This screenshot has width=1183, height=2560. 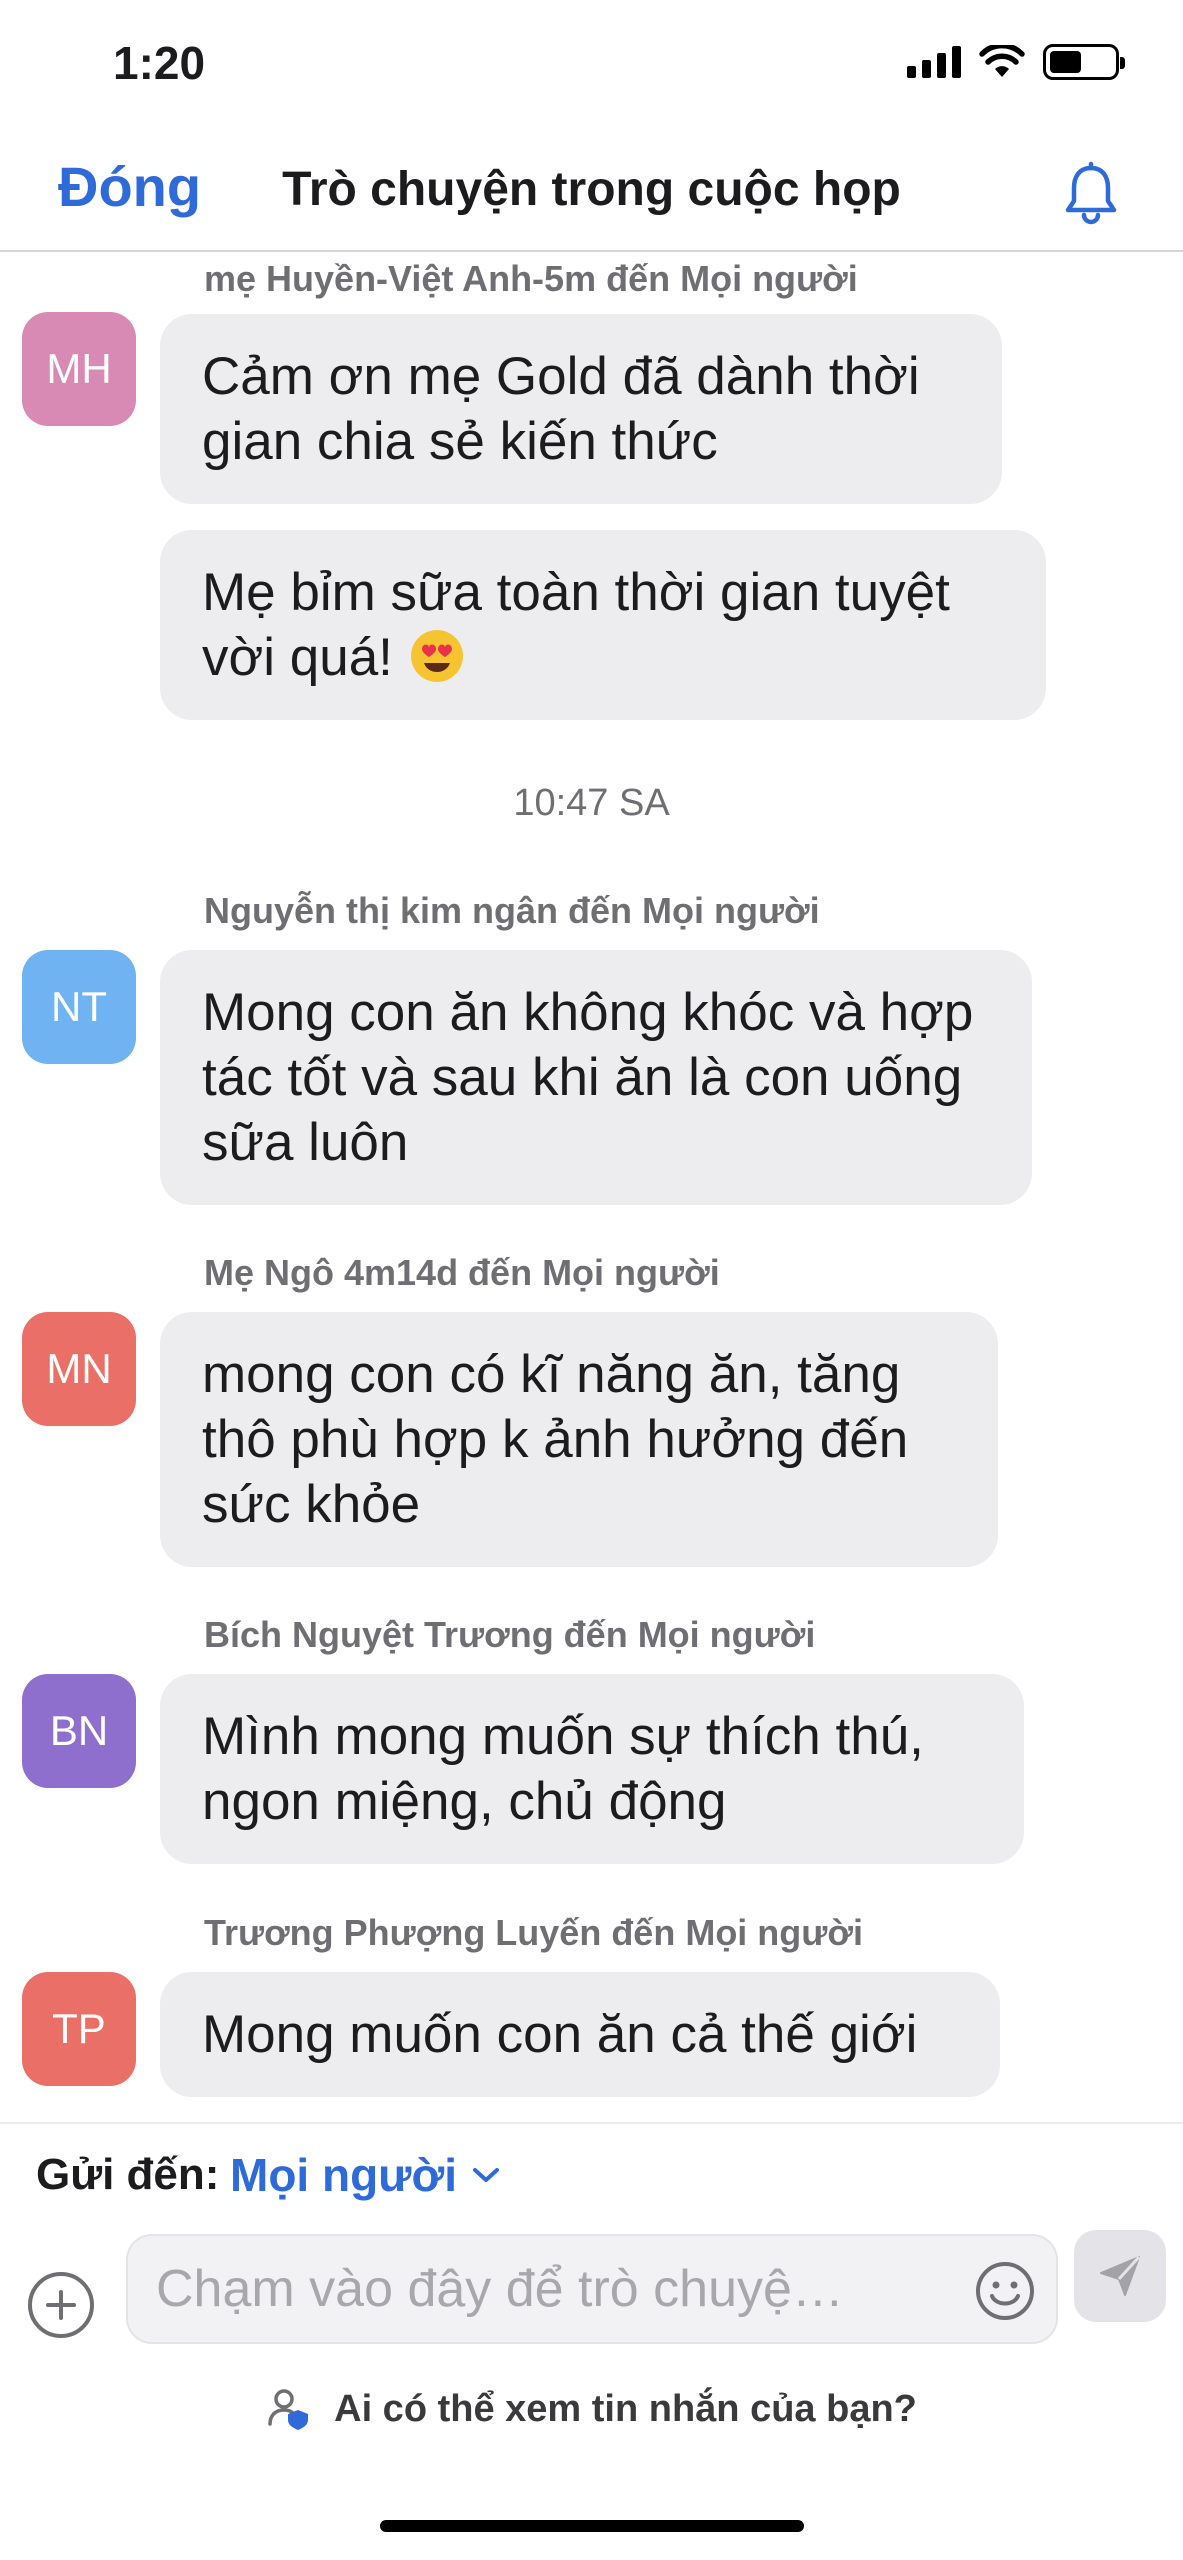 I want to click on sender-name: Mẹ Ngô 4m14d đến Mọi người, so click(x=462, y=1272).